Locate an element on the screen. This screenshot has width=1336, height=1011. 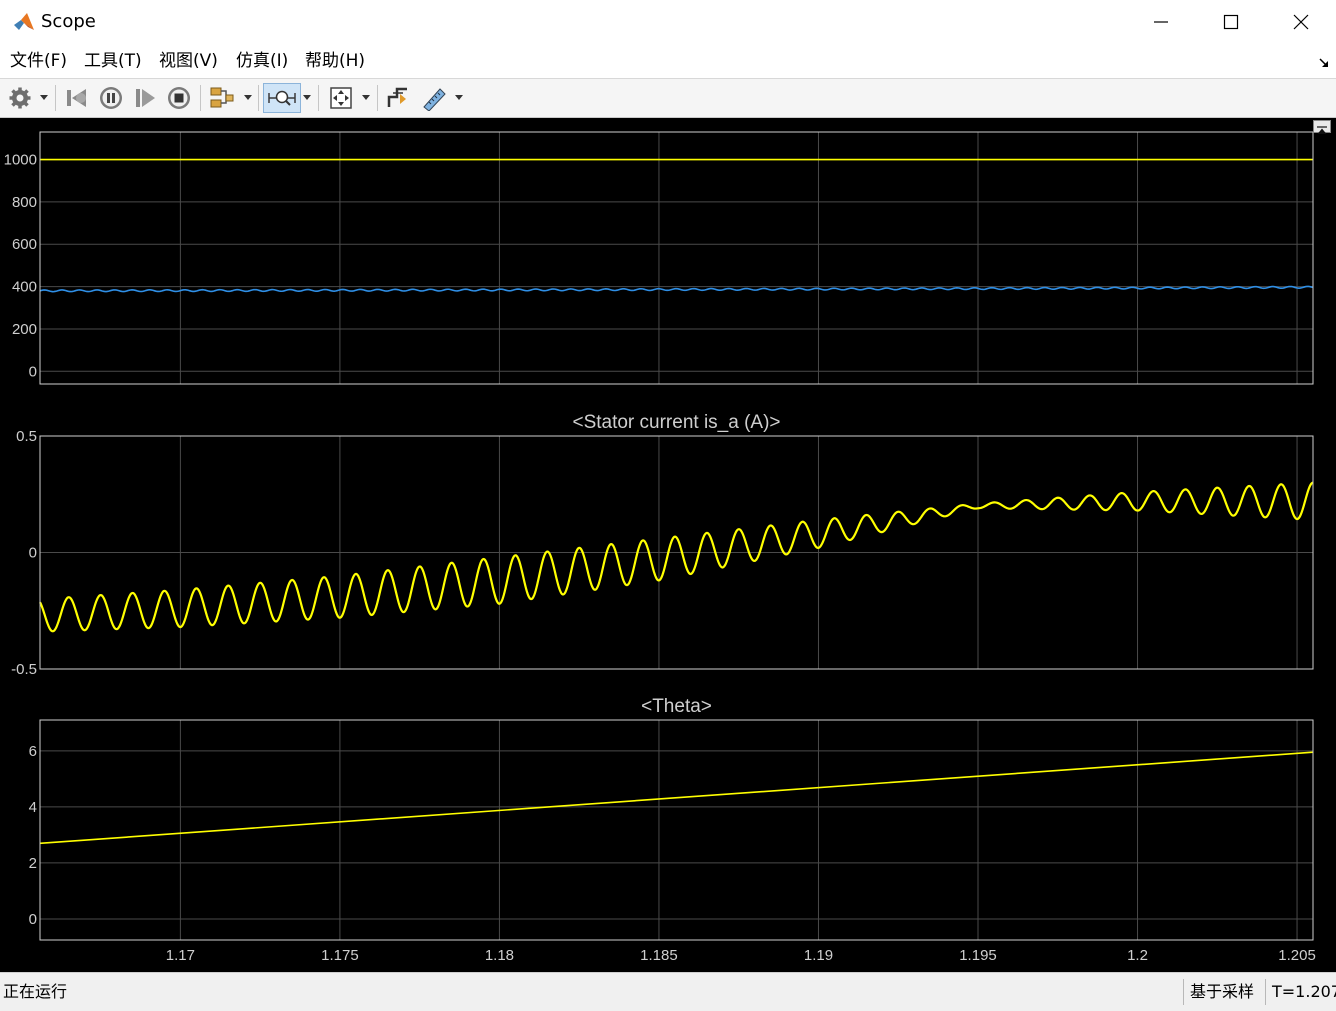
step-back-button is located at coordinates (77, 98).